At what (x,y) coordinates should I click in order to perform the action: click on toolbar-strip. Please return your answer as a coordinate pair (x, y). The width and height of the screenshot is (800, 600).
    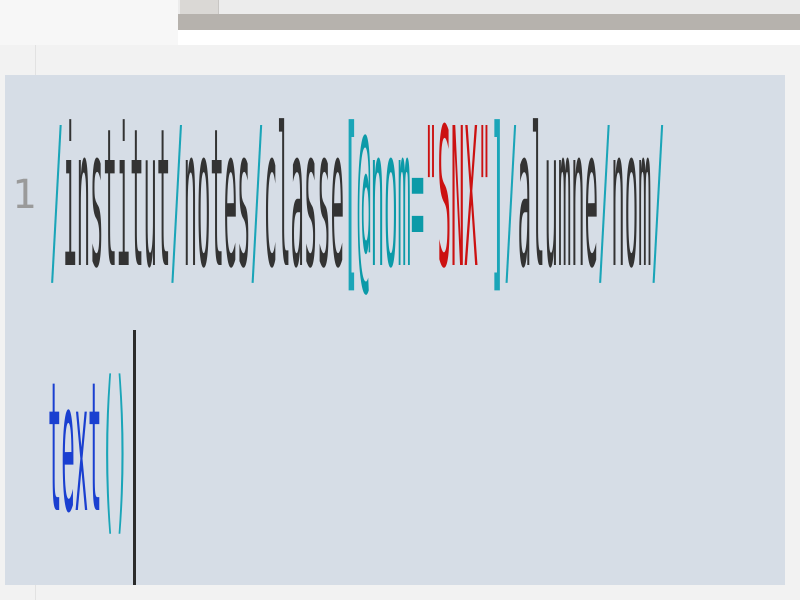
    Looking at the image, I should click on (489, 22).